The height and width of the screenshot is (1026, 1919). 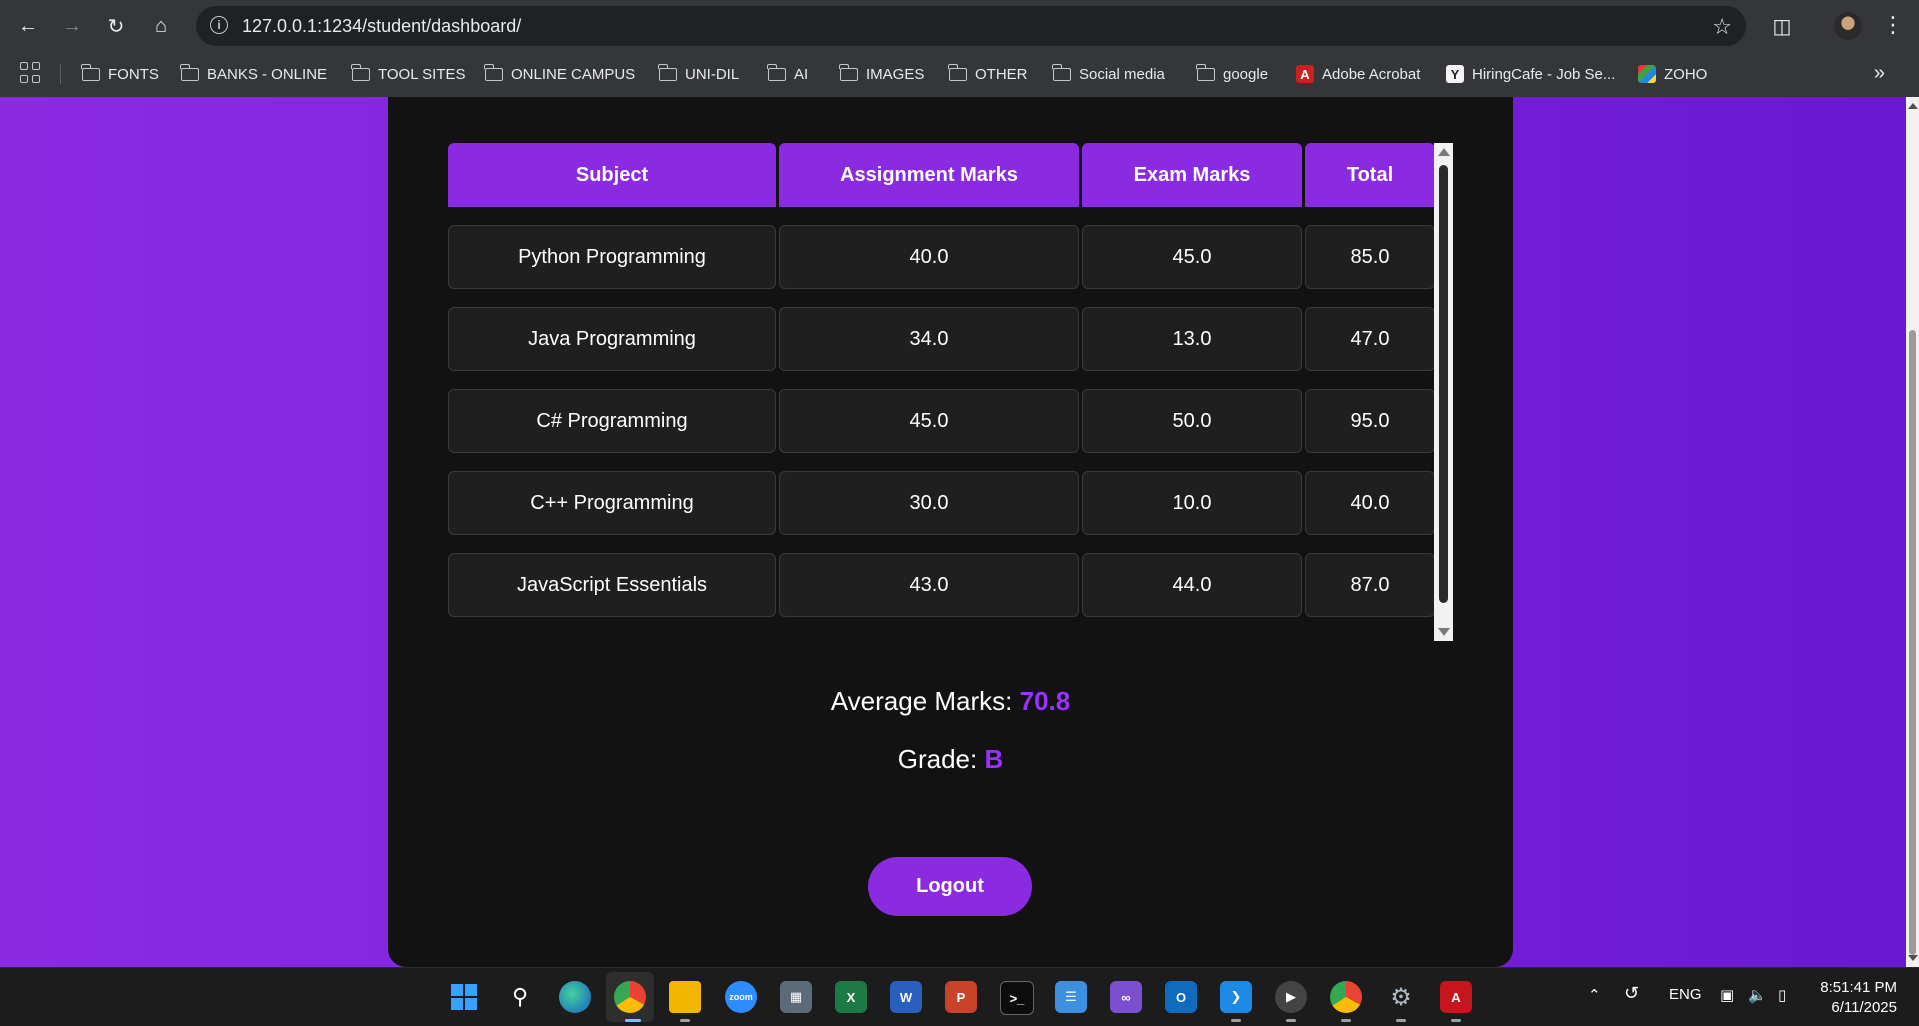 I want to click on page-scrollbar-thumb, so click(x=1912, y=642).